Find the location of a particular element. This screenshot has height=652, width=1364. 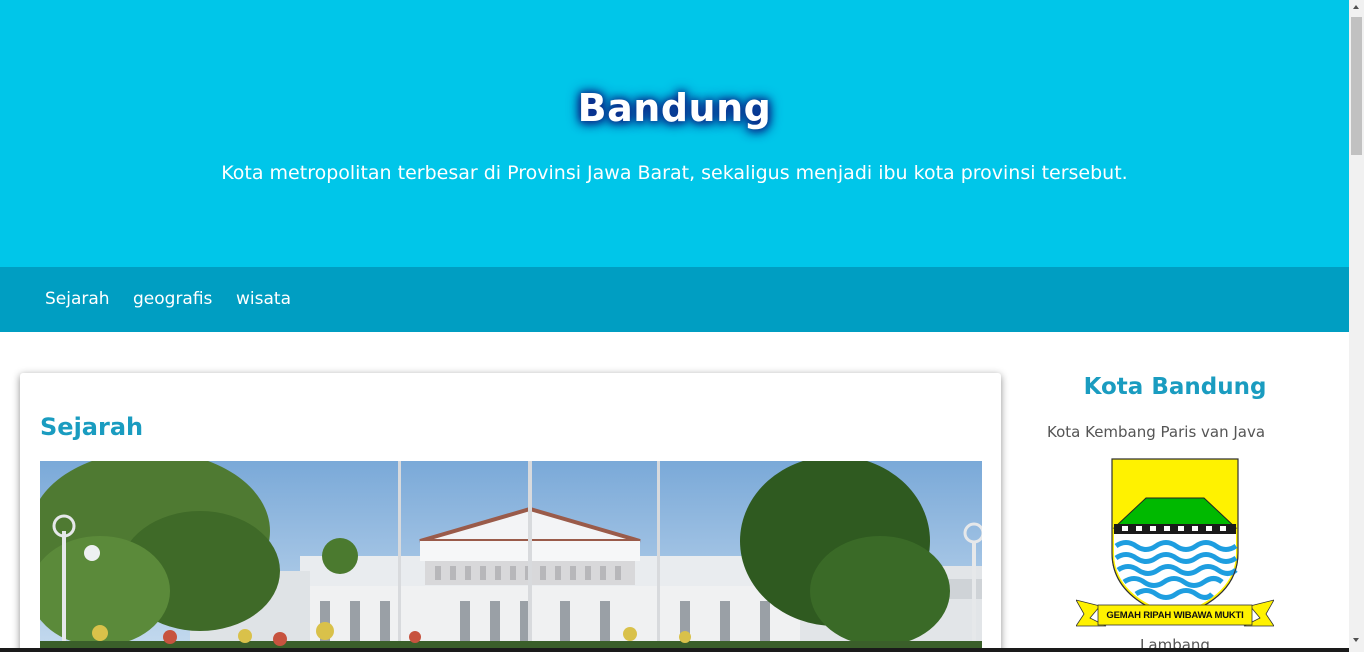

scroll-down-button is located at coordinates (1356, 639).